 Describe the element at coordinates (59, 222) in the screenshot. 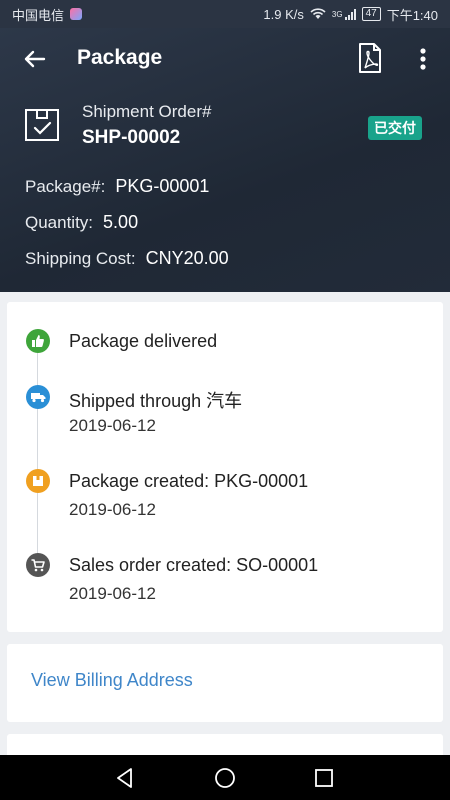

I see `quantity-label: Quantity:` at that location.